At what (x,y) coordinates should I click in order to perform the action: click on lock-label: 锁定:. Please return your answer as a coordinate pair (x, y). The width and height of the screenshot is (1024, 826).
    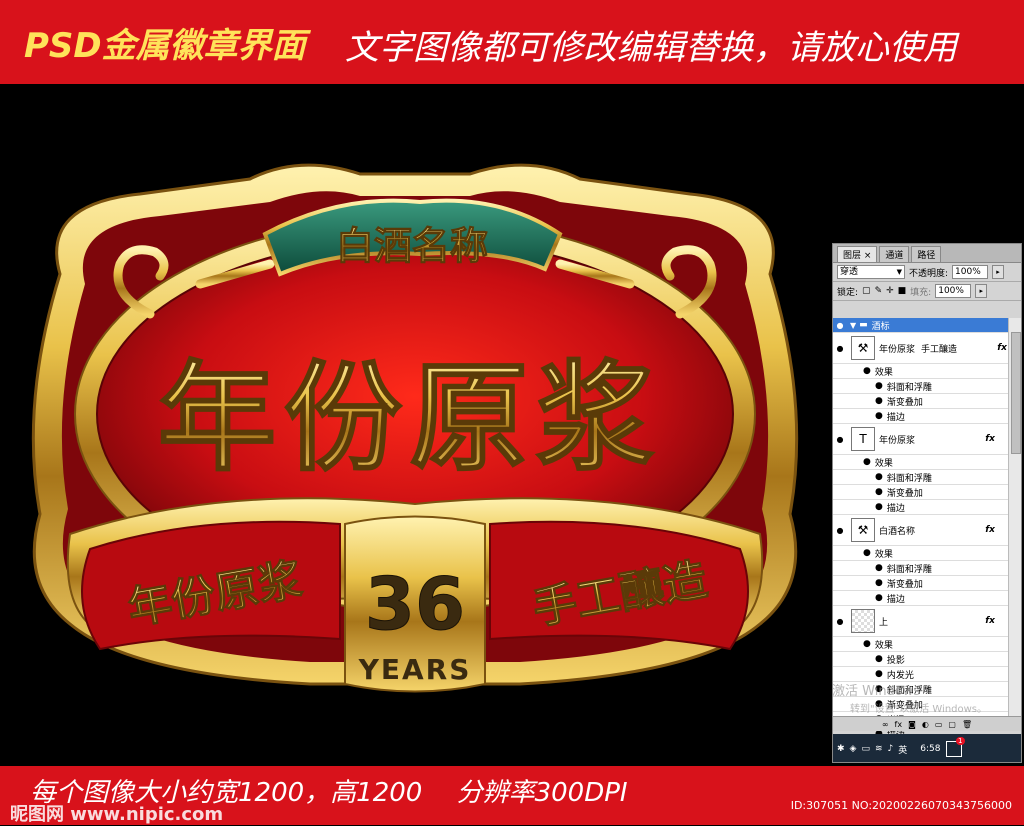
    Looking at the image, I should click on (848, 292).